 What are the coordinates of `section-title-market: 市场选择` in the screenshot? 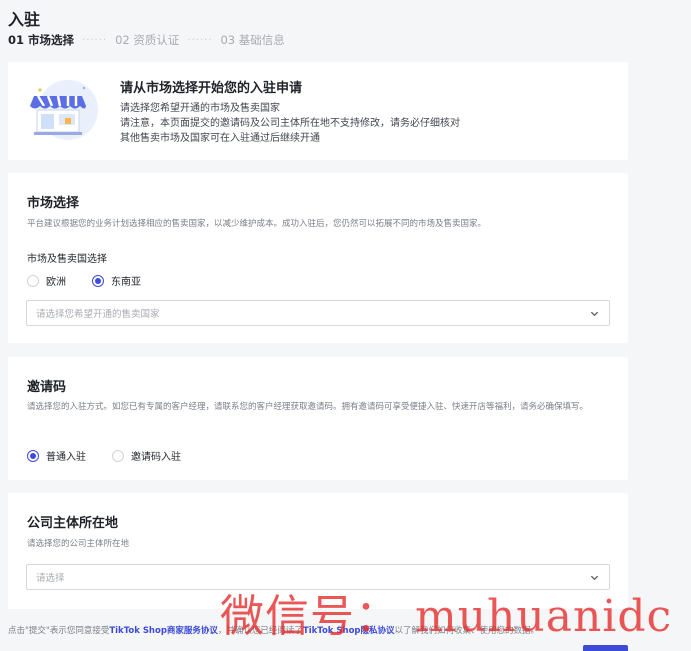 It's located at (53, 203).